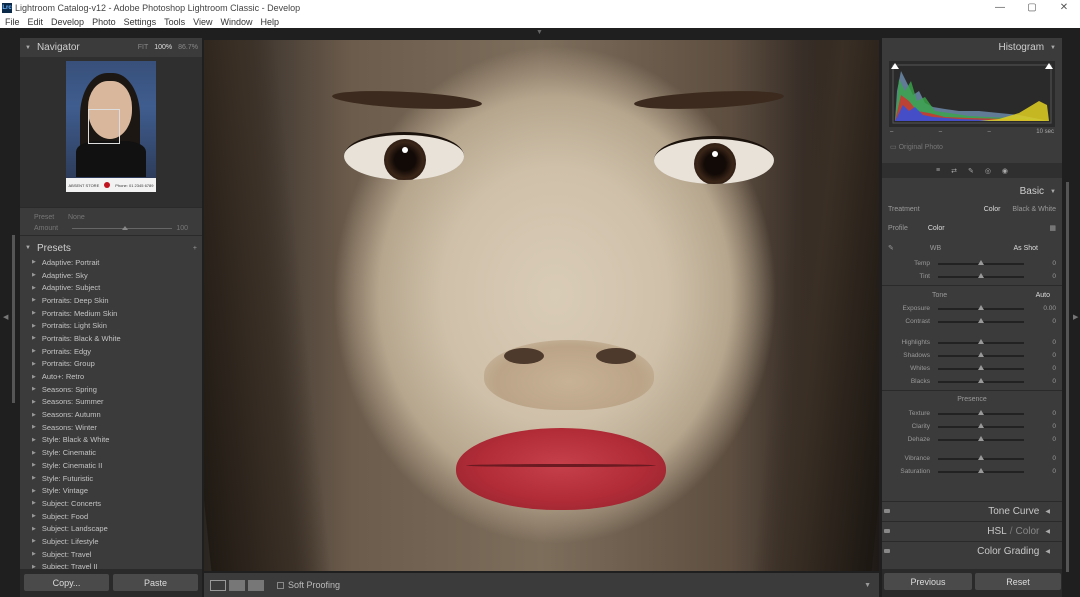  What do you see at coordinates (111, 47) in the screenshot?
I see `navigator-header: ▼ Navigator FIT 100% 86.7%` at bounding box center [111, 47].